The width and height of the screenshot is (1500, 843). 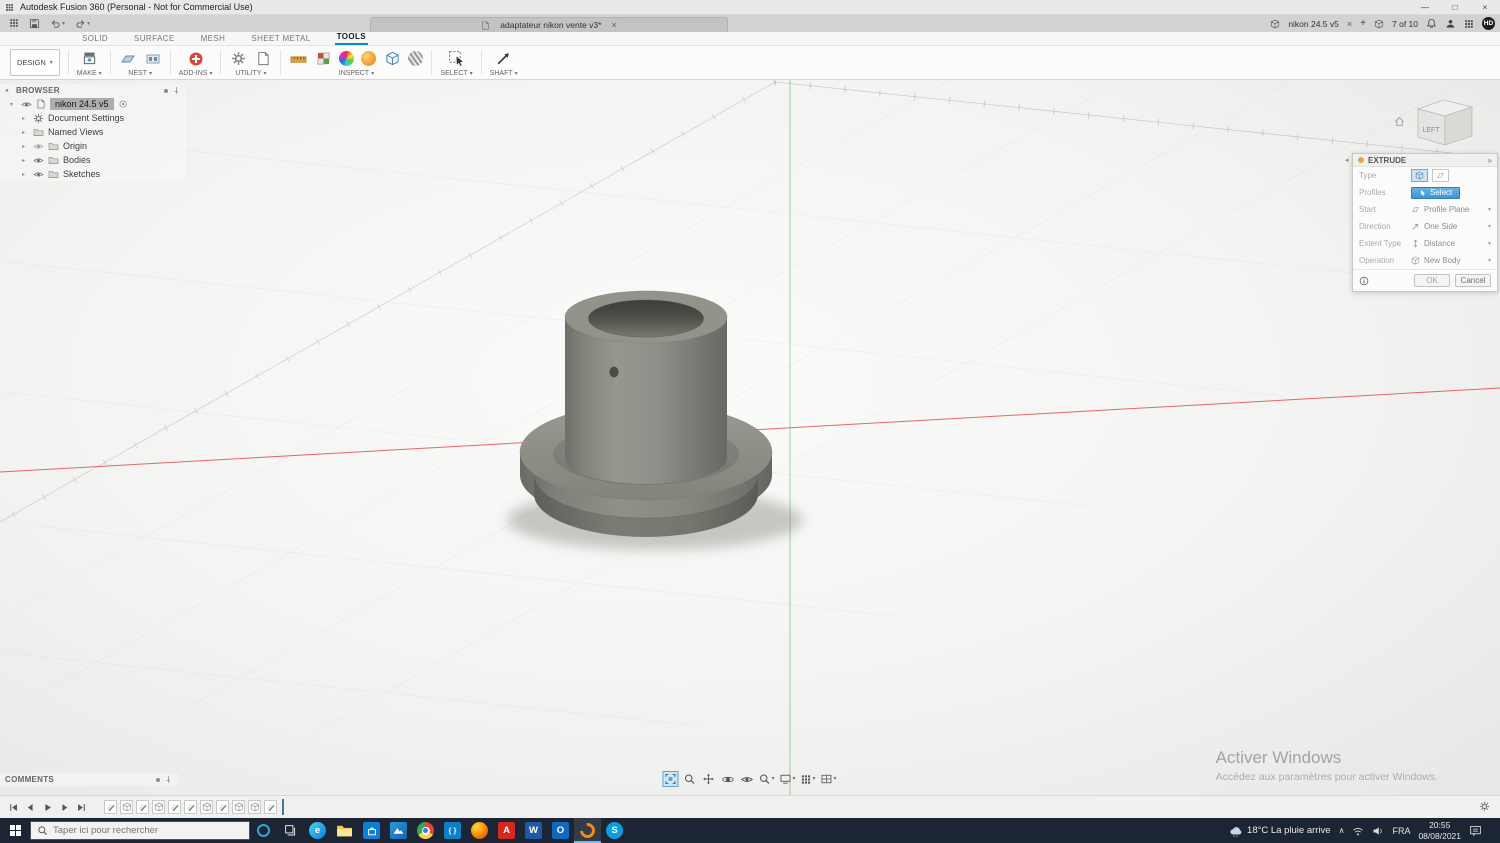 What do you see at coordinates (14, 24) in the screenshot?
I see `app-launcher-icon` at bounding box center [14, 24].